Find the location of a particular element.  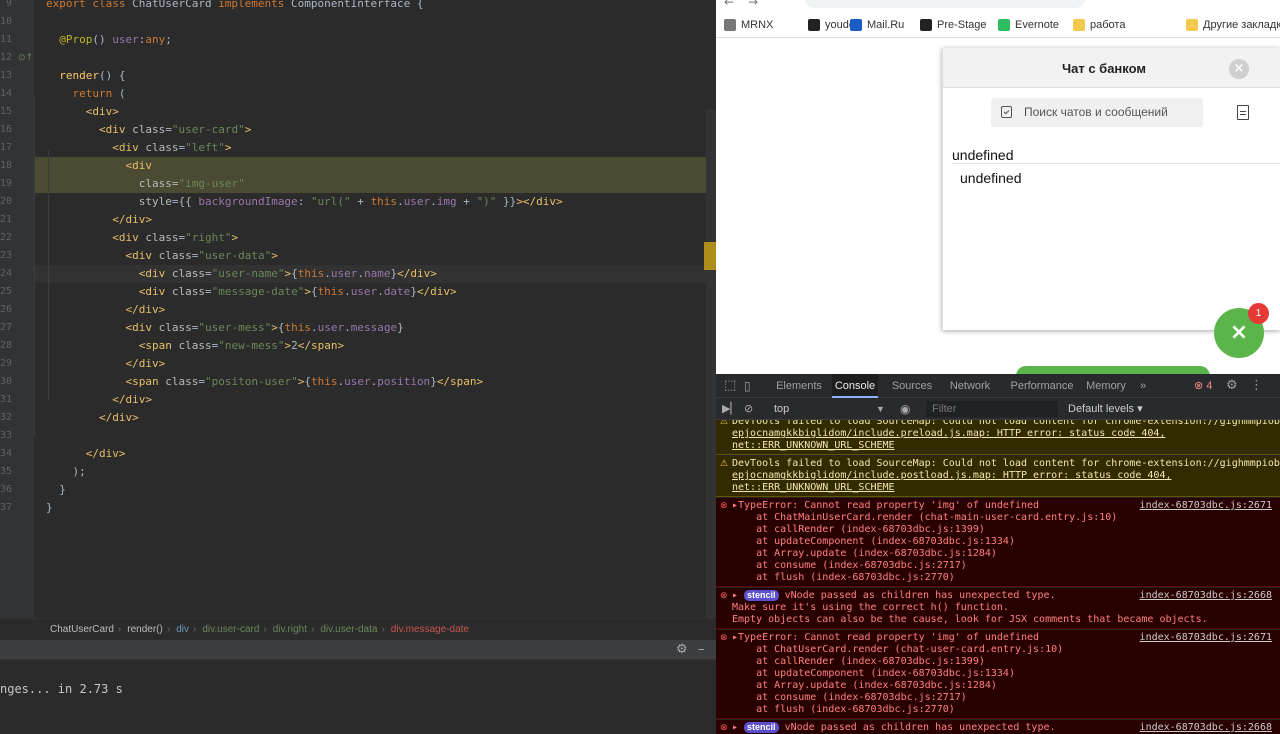

code-line: return ( is located at coordinates (370, 94).